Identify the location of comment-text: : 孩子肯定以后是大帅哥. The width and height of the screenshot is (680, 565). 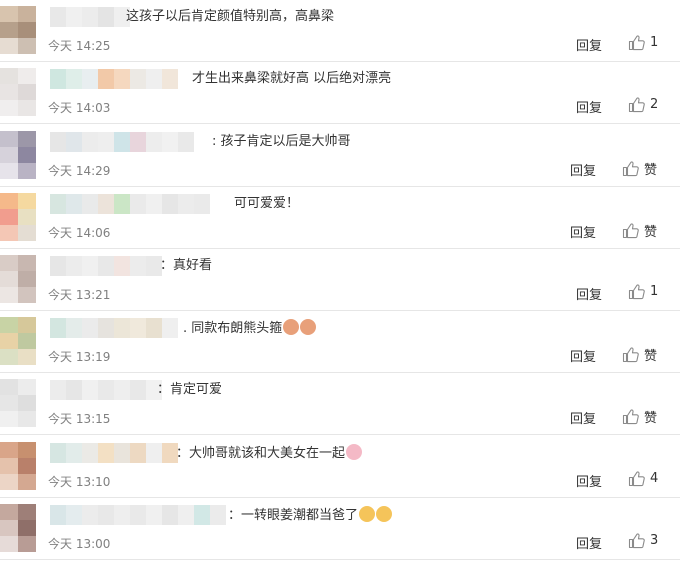
(281, 142).